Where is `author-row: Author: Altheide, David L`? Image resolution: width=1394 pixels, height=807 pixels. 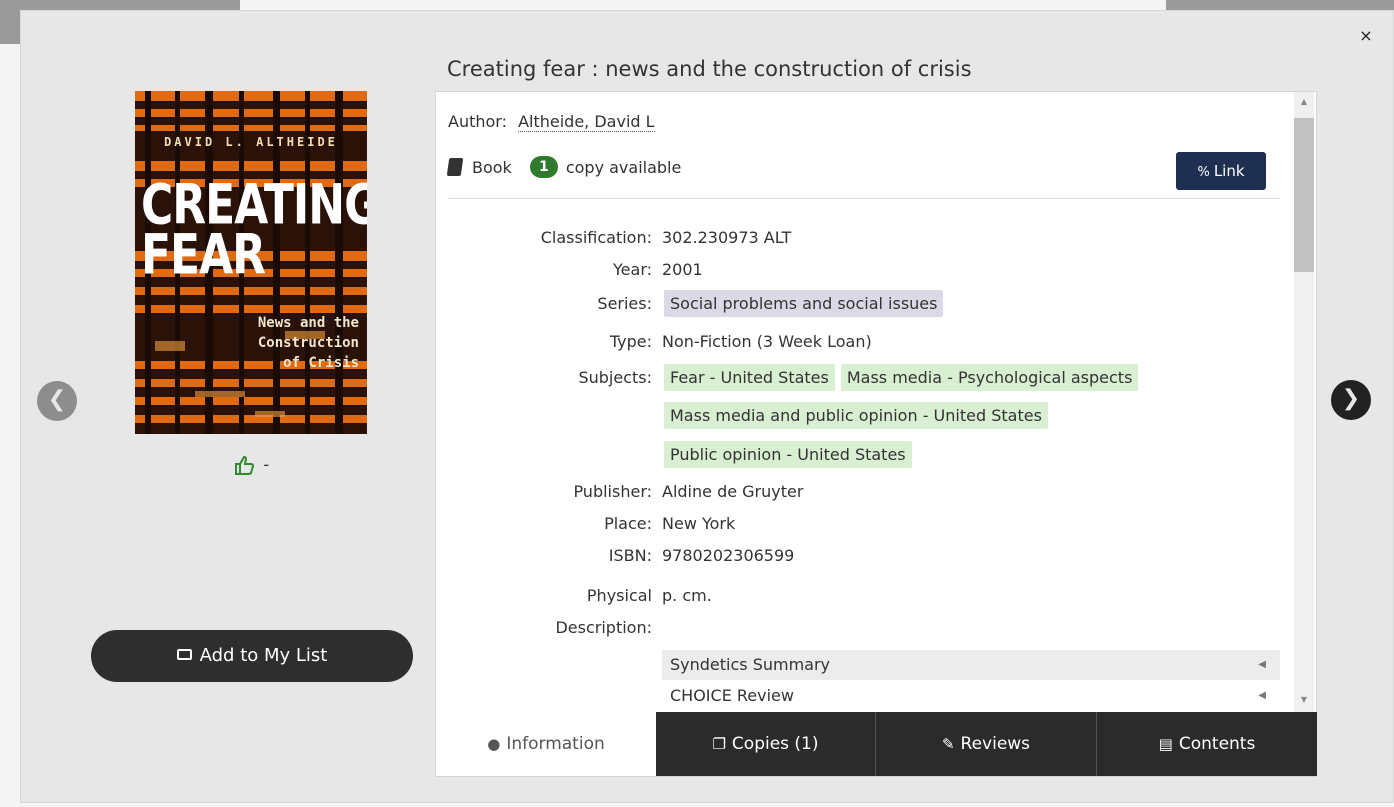 author-row: Author: Altheide, David L is located at coordinates (551, 122).